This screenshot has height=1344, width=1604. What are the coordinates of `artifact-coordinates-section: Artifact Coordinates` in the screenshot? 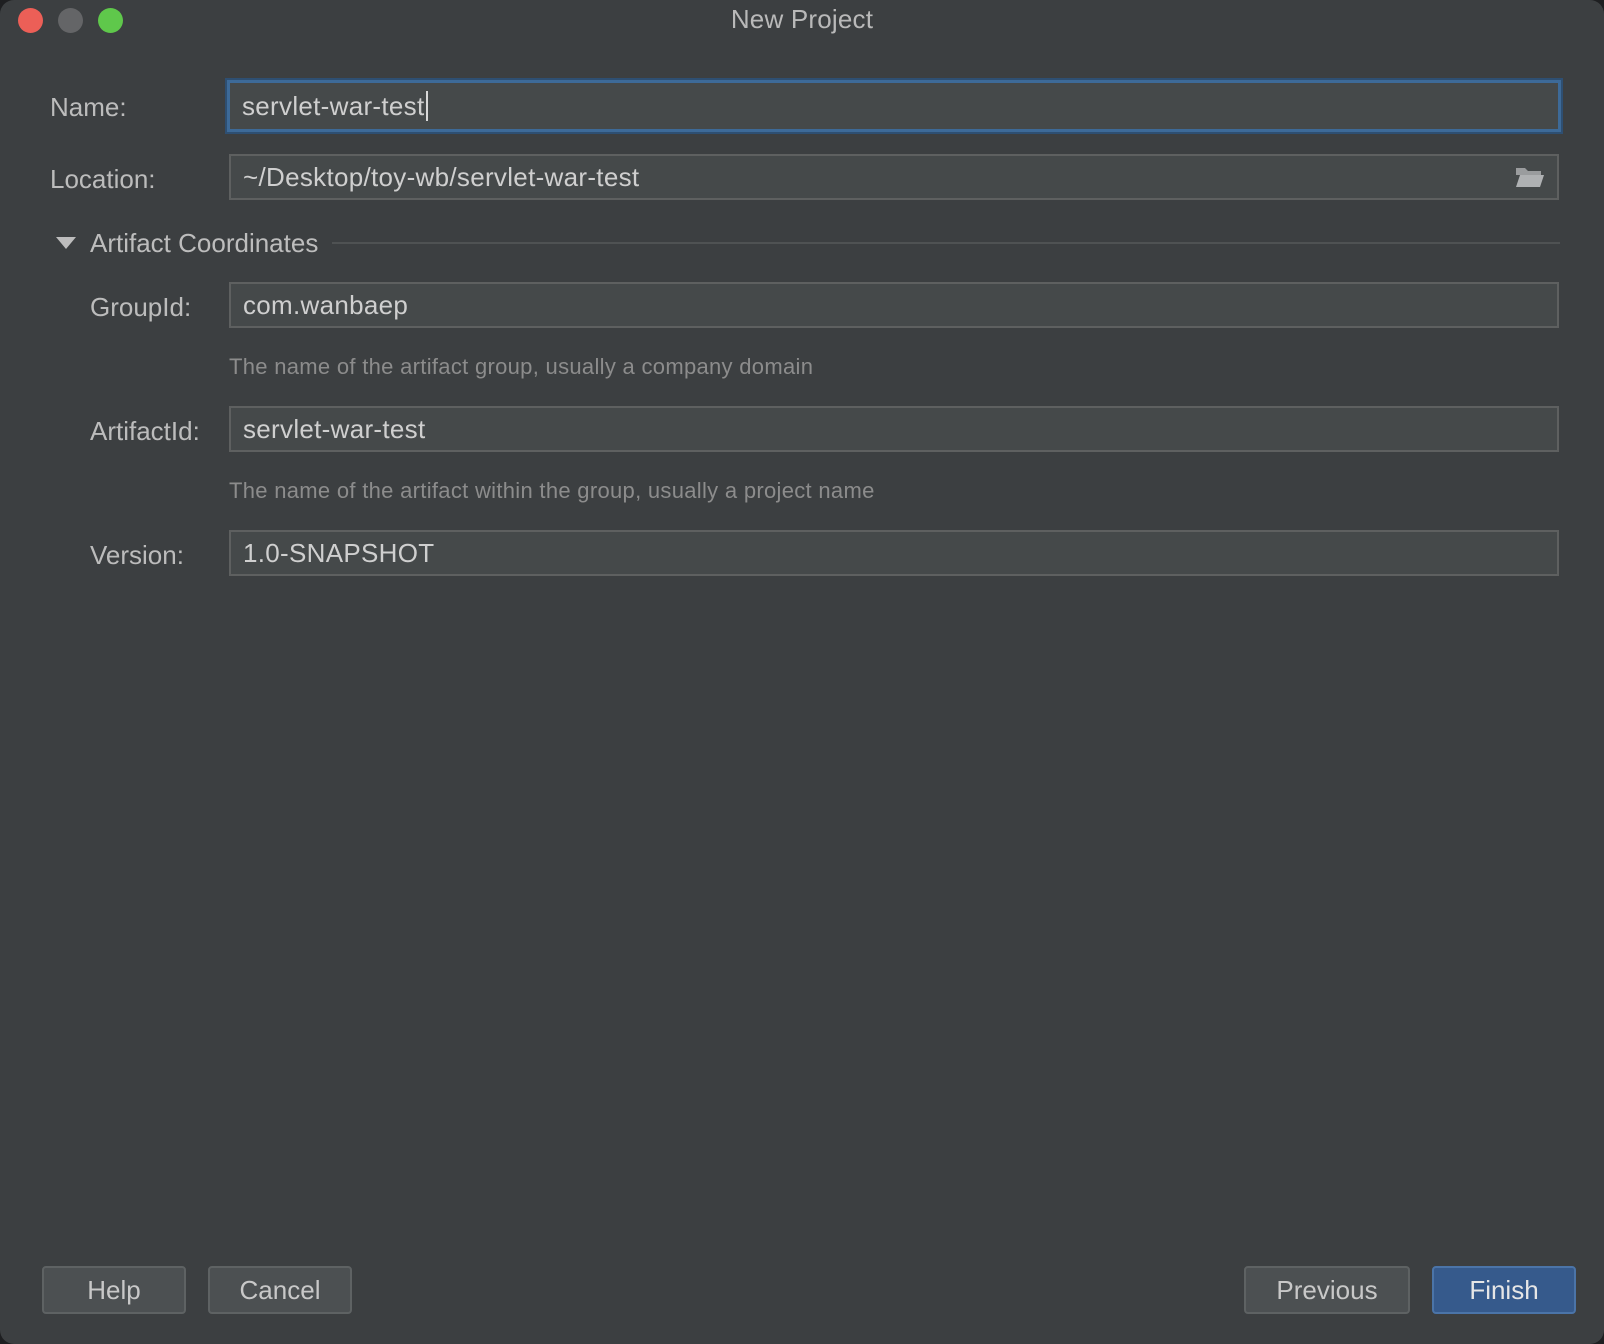 It's located at (808, 243).